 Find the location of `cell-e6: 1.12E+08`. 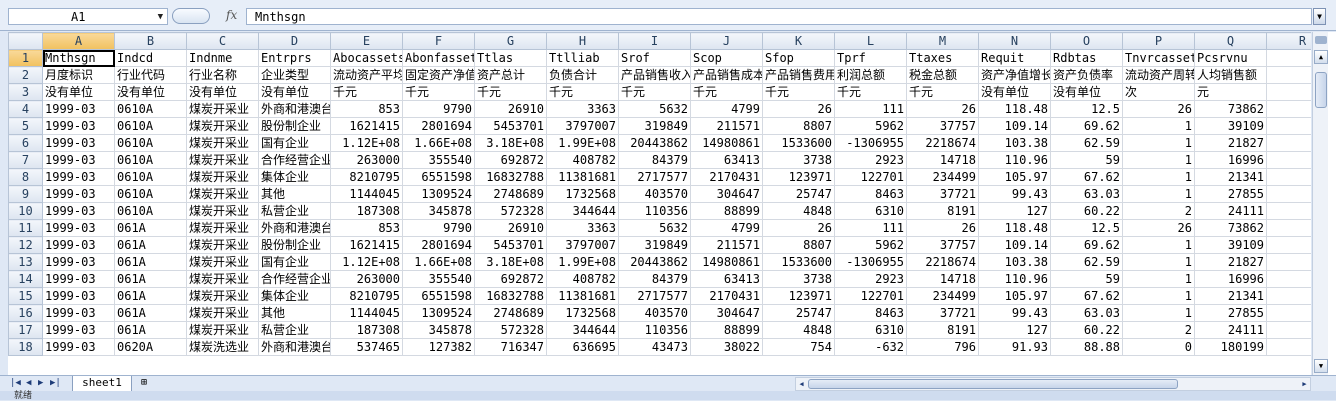

cell-e6: 1.12E+08 is located at coordinates (366, 143).